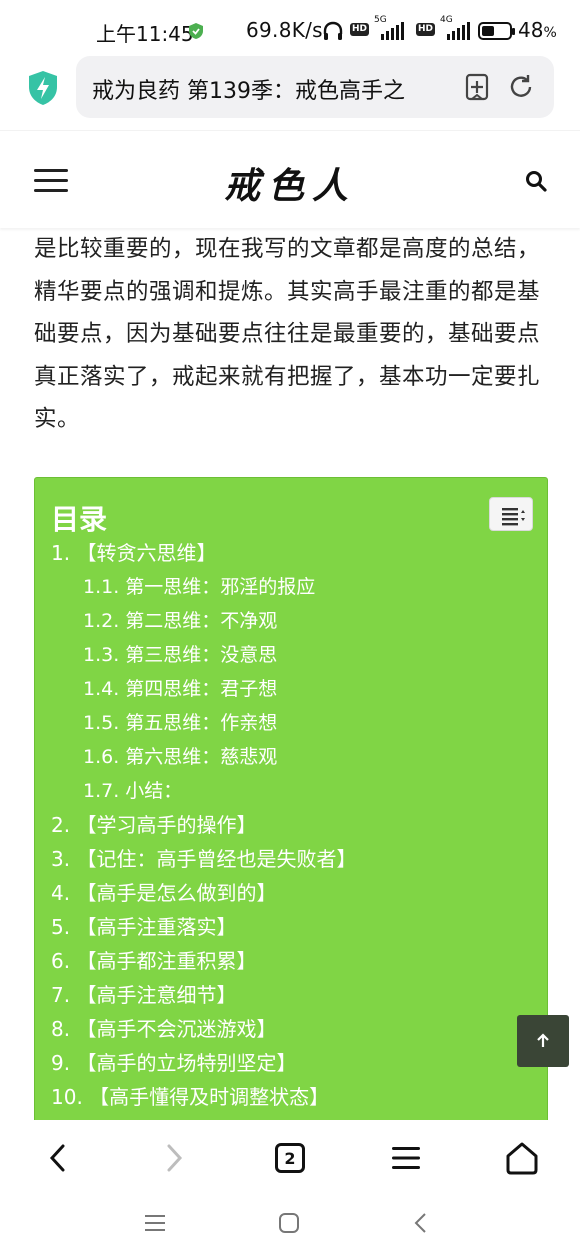 This screenshot has height=1257, width=580. What do you see at coordinates (496, 31) in the screenshot?
I see `battery-icon` at bounding box center [496, 31].